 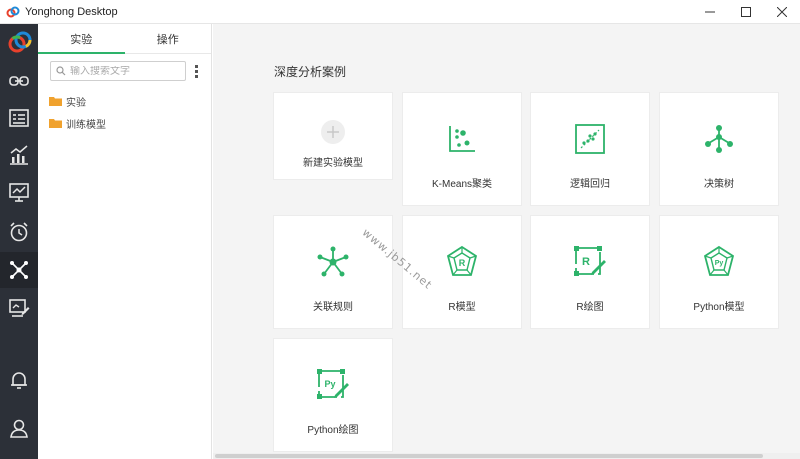 I want to click on rail-item-presentation, so click(x=19, y=192).